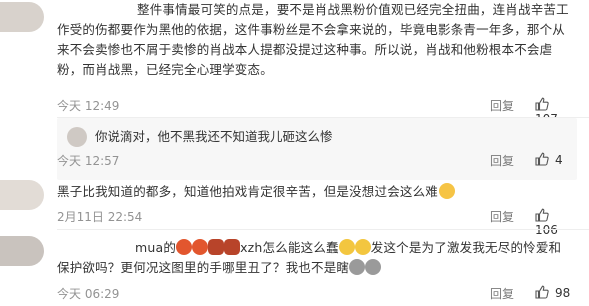  Describe the element at coordinates (248, 191) in the screenshot. I see `comment-text-body: 黑子比我知道的都多，知道他拍戏肯定很辛苦，但是没想过会这么难` at that location.